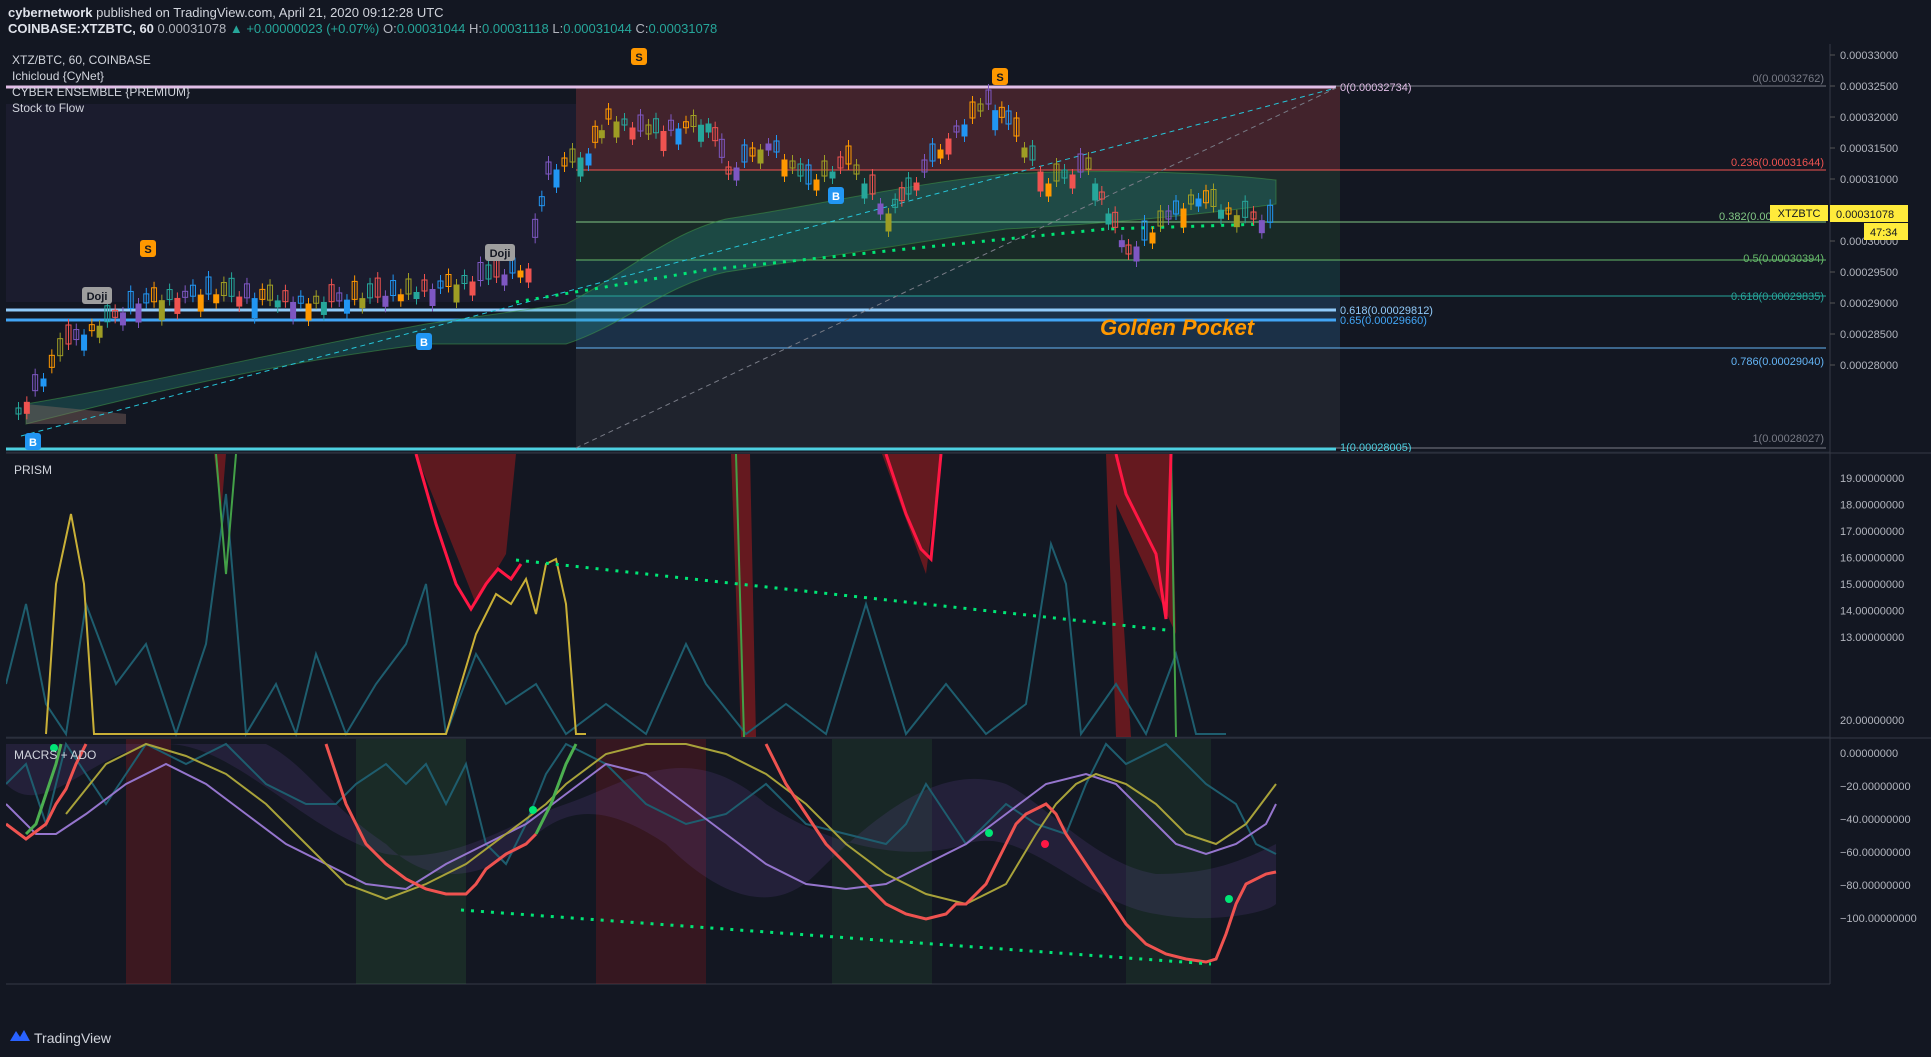 The image size is (1931, 1057). Describe the element at coordinates (304, 28) in the screenshot. I see `price-change: ▲ +0.00000023 (+0.07%)` at that location.